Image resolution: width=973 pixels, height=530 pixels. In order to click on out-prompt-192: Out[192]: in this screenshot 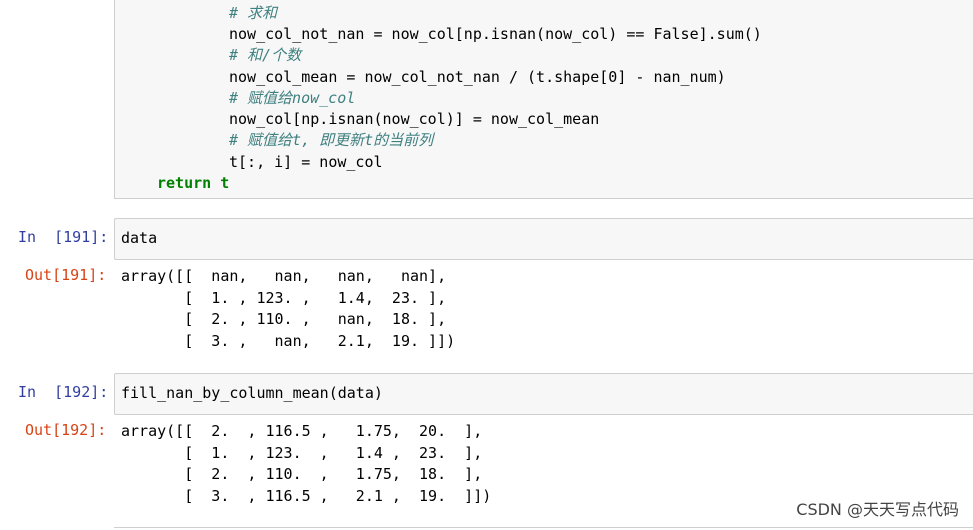, I will do `click(66, 430)`.